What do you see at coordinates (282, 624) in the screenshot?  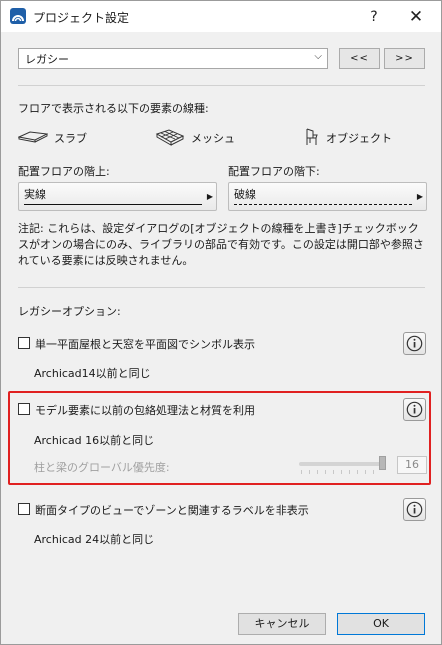 I see `cancel-button: キャンセル` at bounding box center [282, 624].